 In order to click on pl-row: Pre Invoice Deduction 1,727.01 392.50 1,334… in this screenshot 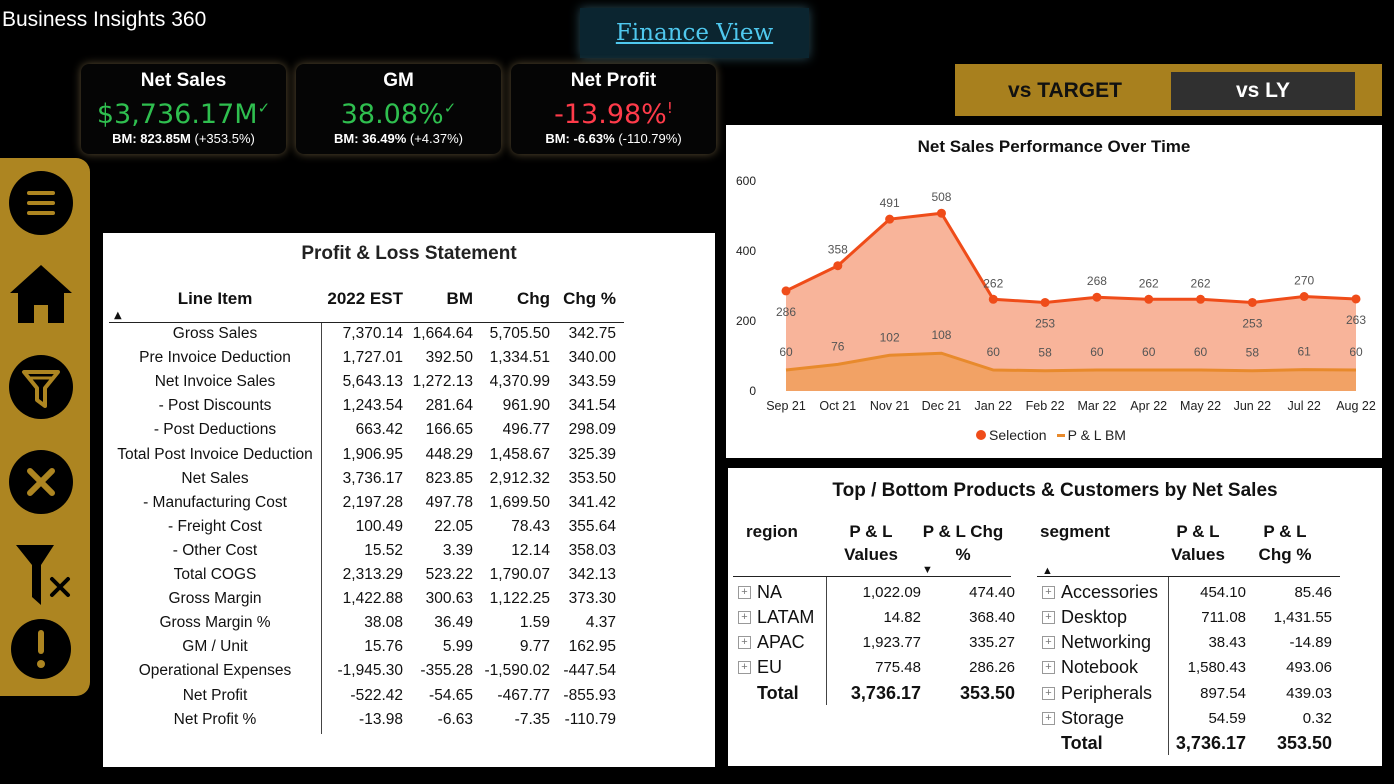, I will do `click(366, 361)`.